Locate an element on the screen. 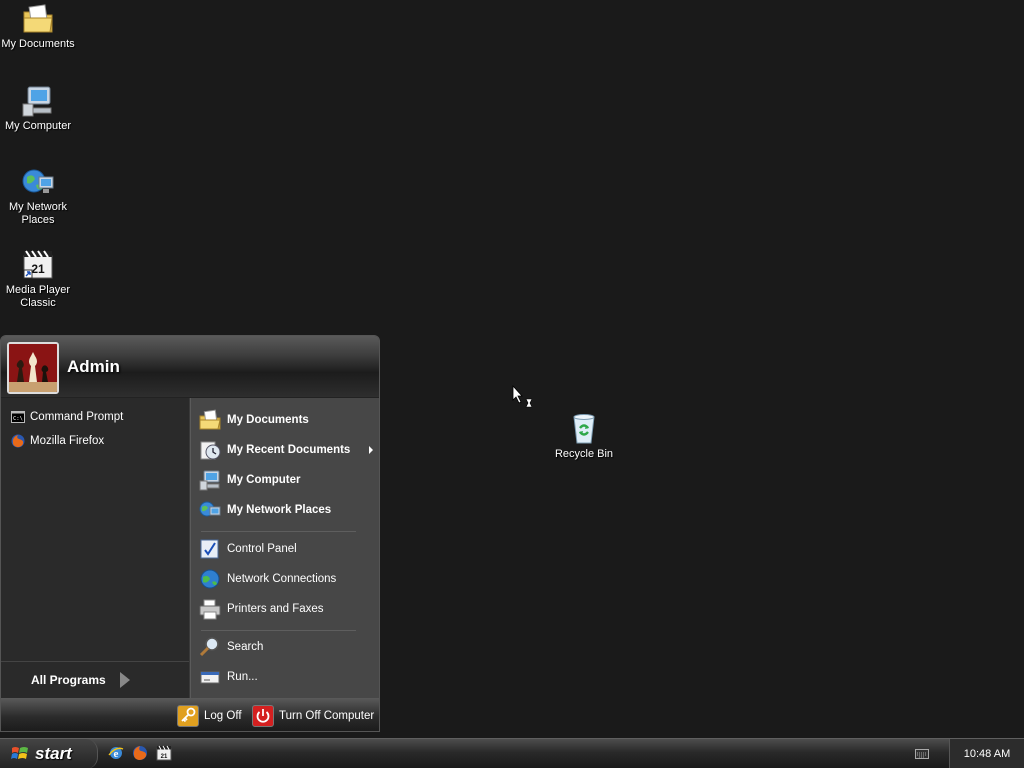 The width and height of the screenshot is (1024, 768). places-item-my-computer: My Computer is located at coordinates (288, 480).